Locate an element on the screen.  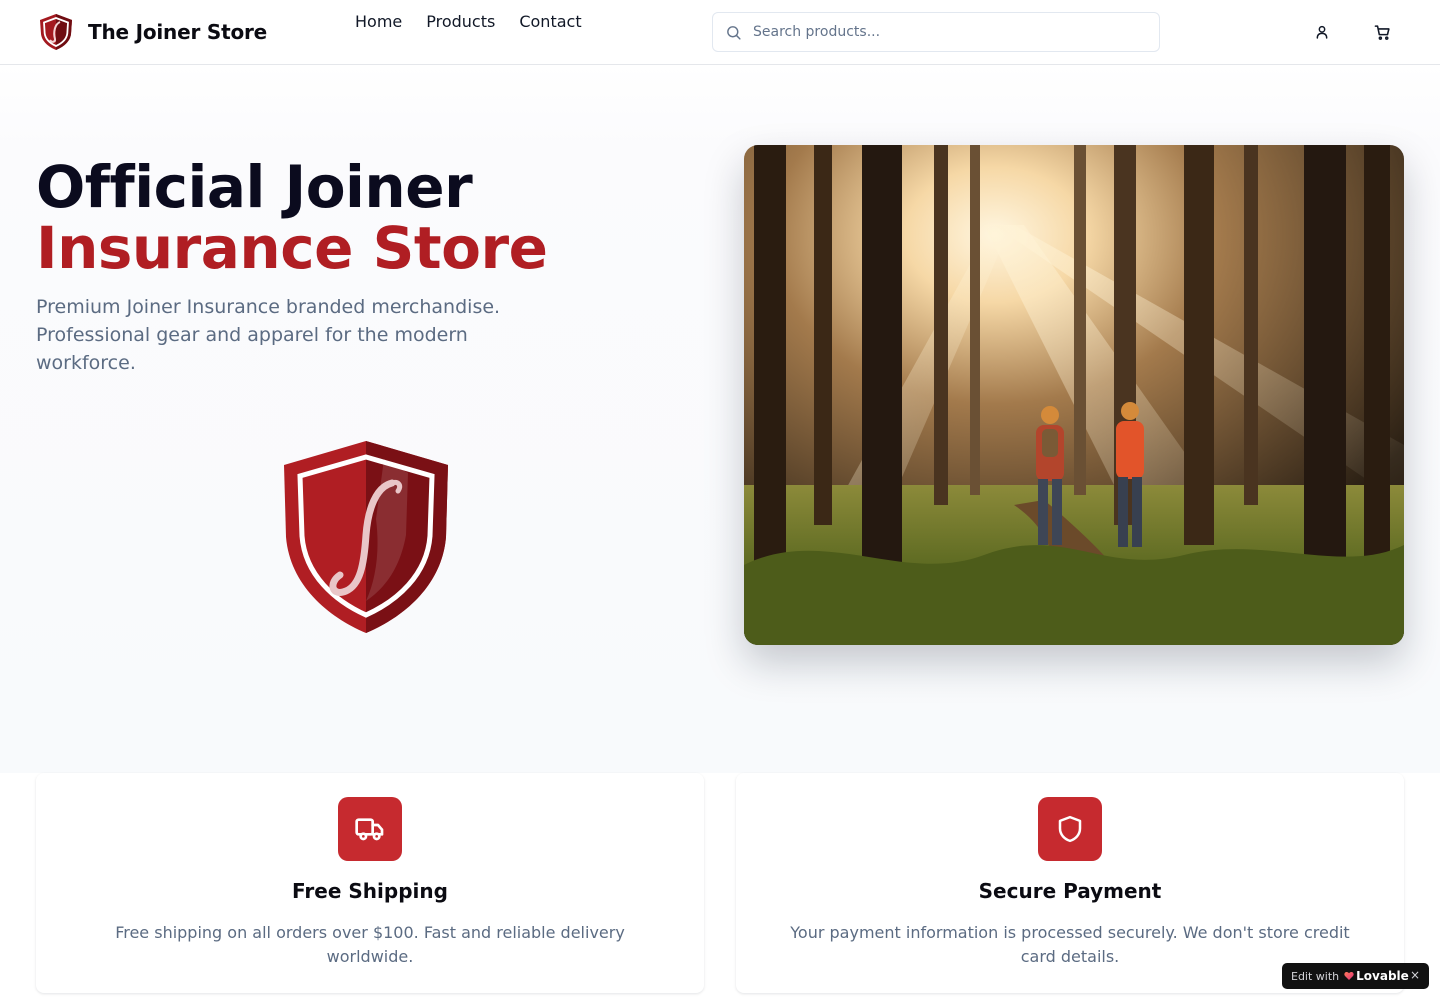
shield-icon is located at coordinates (1070, 829).